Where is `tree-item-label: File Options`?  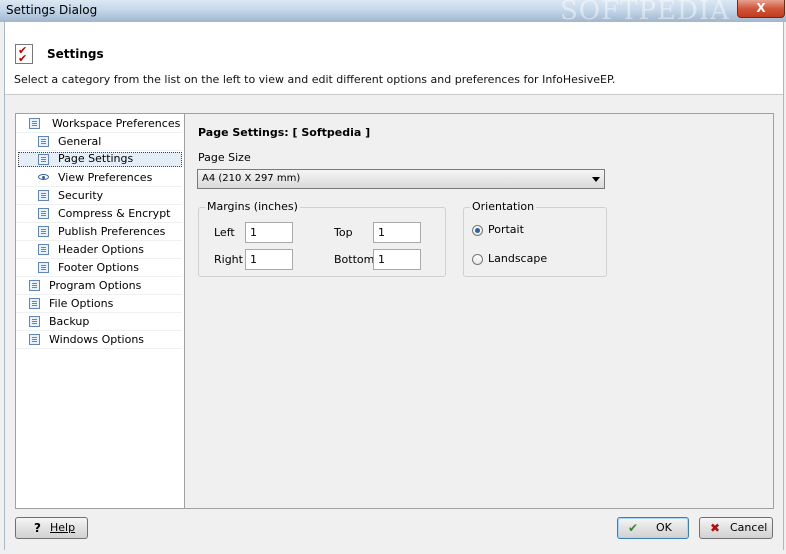 tree-item-label: File Options is located at coordinates (81, 303).